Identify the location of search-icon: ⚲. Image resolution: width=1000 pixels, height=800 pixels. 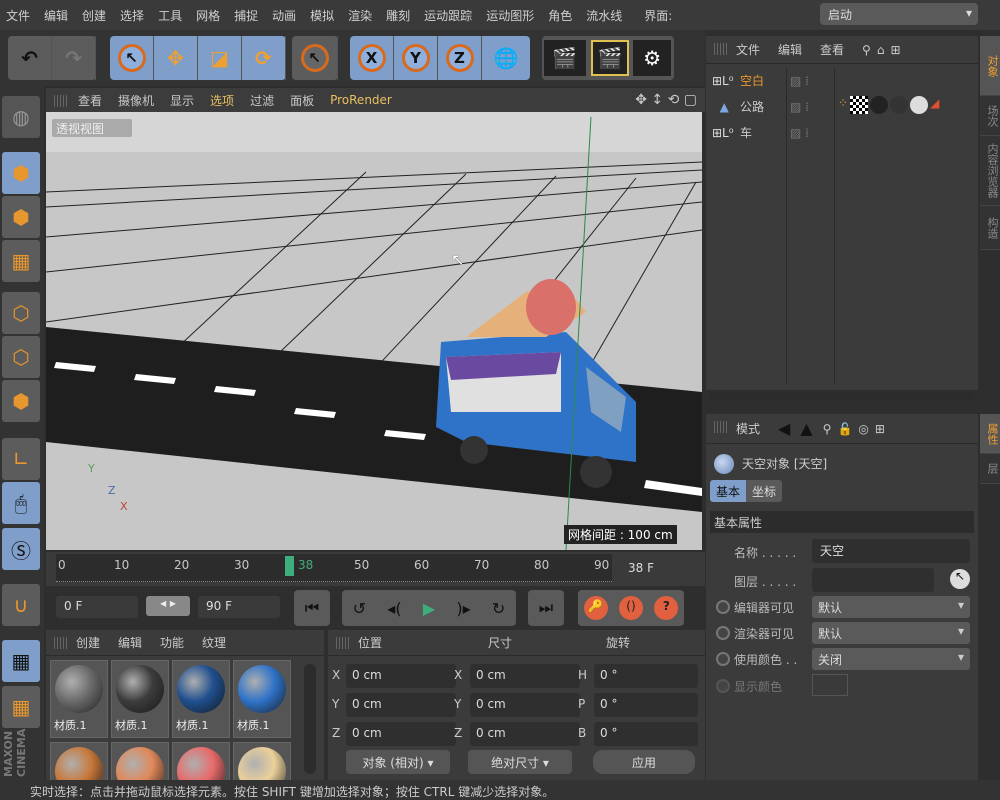
(827, 429).